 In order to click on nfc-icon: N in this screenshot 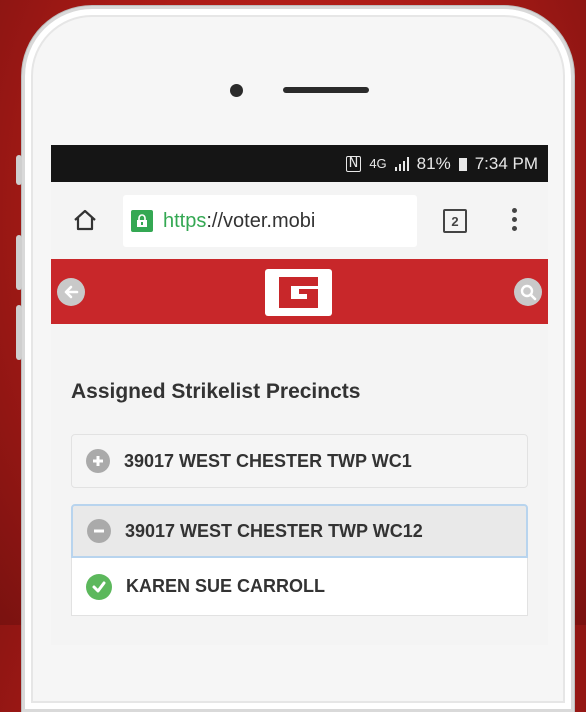, I will do `click(353, 163)`.